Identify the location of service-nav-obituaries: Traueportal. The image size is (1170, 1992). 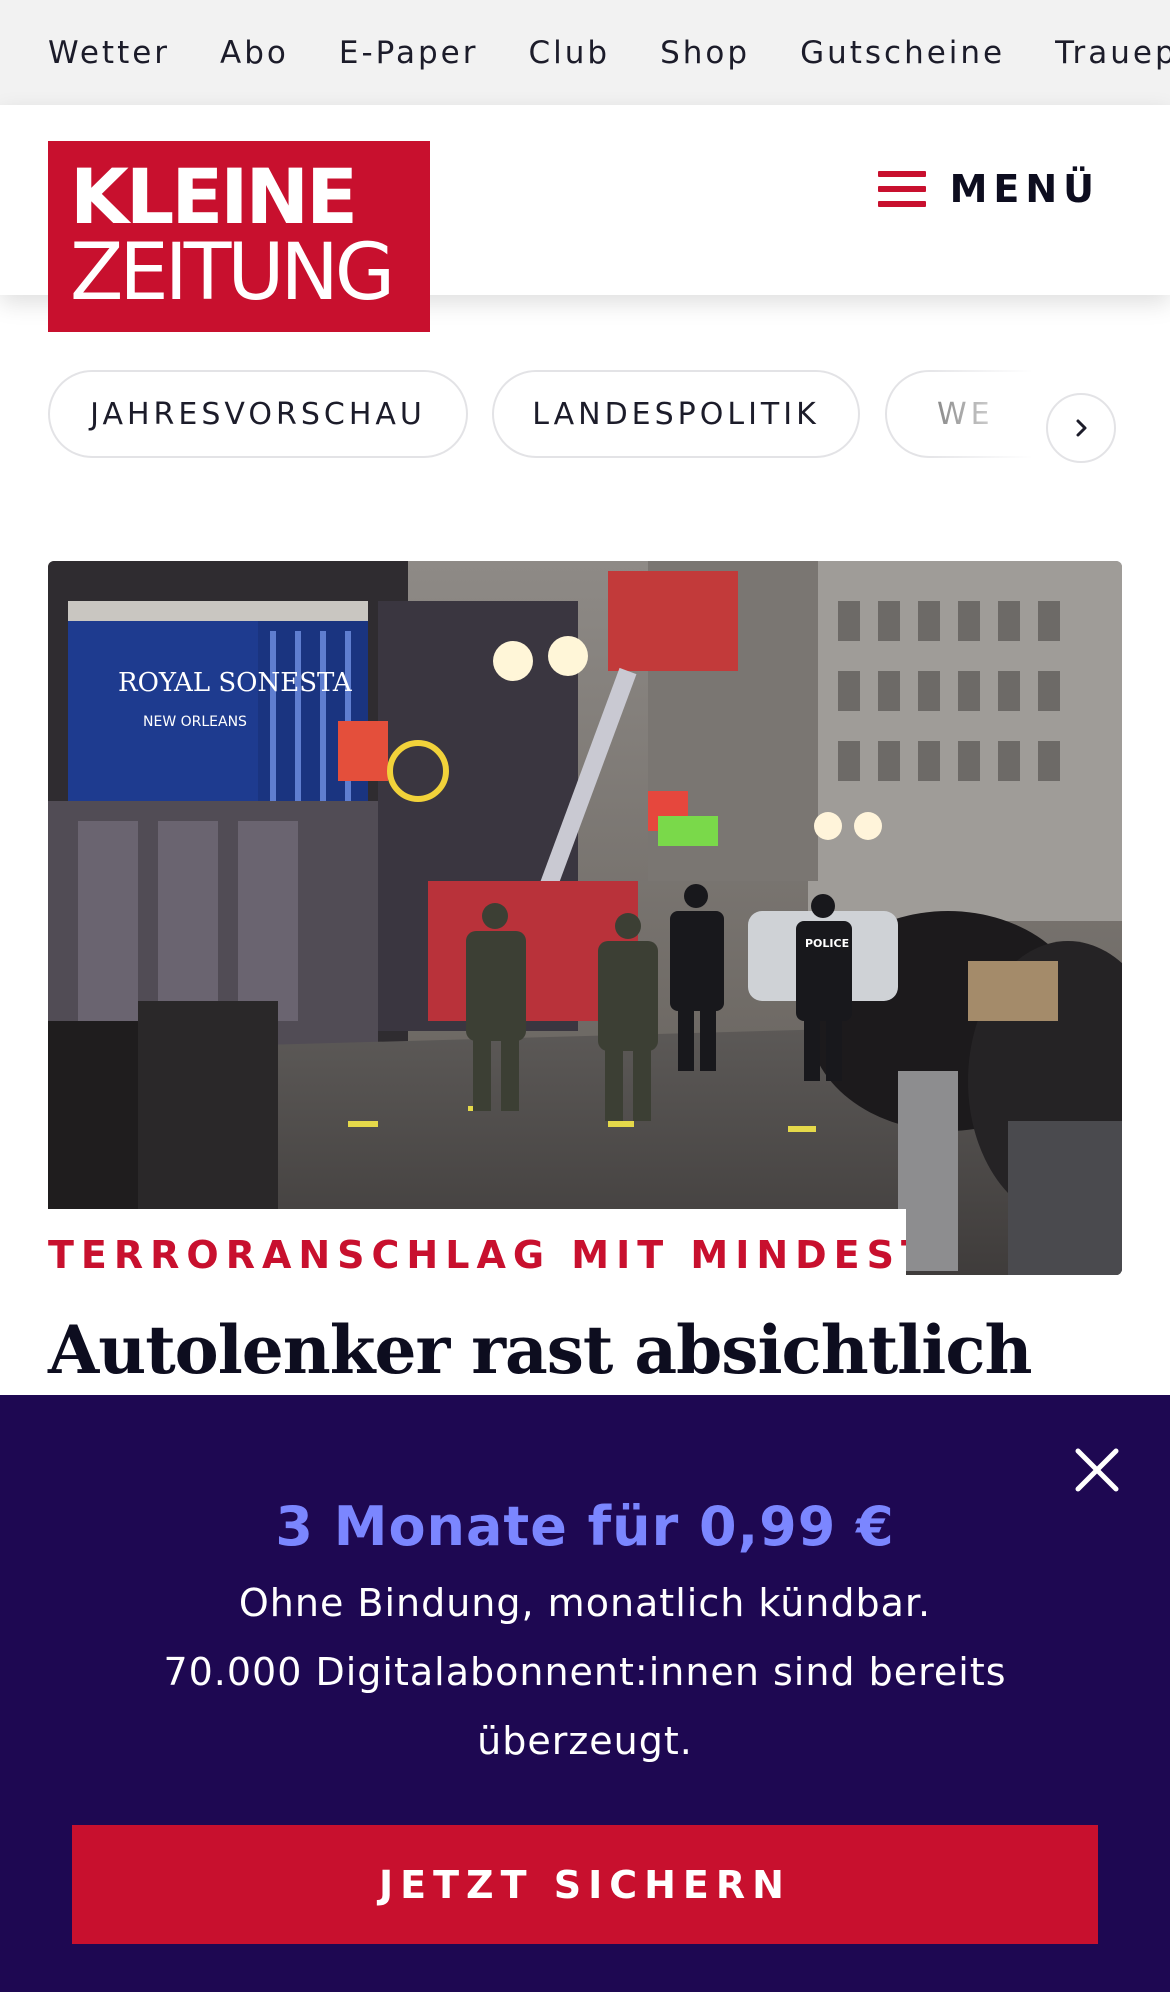
(1112, 53).